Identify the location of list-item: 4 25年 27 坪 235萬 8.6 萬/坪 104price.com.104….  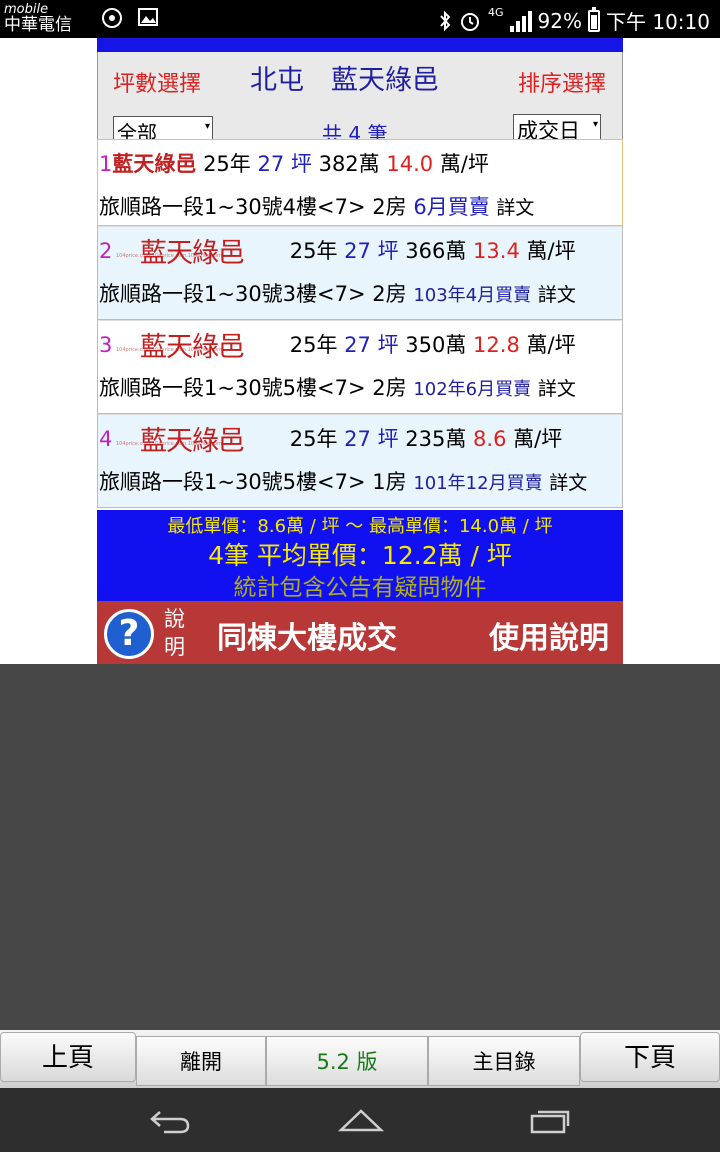
(360, 461).